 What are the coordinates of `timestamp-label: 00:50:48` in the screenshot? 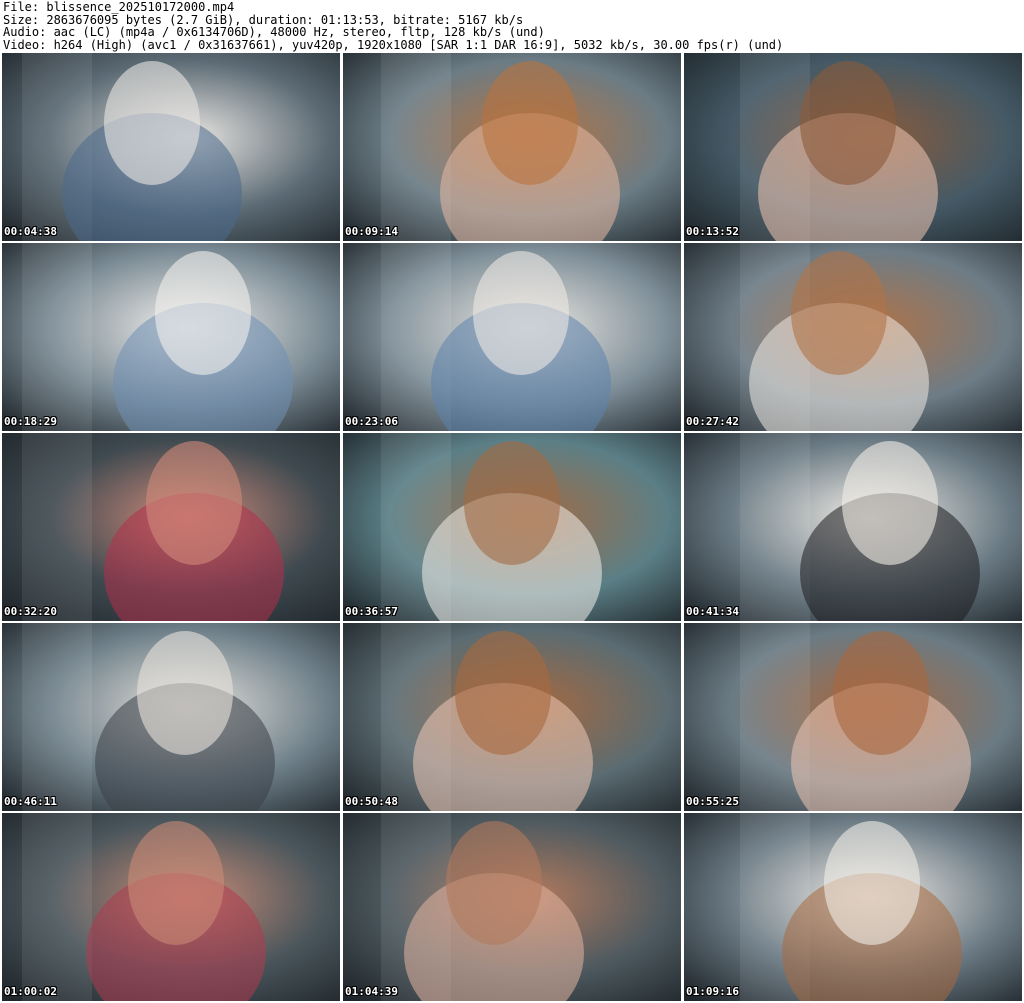 It's located at (371, 801).